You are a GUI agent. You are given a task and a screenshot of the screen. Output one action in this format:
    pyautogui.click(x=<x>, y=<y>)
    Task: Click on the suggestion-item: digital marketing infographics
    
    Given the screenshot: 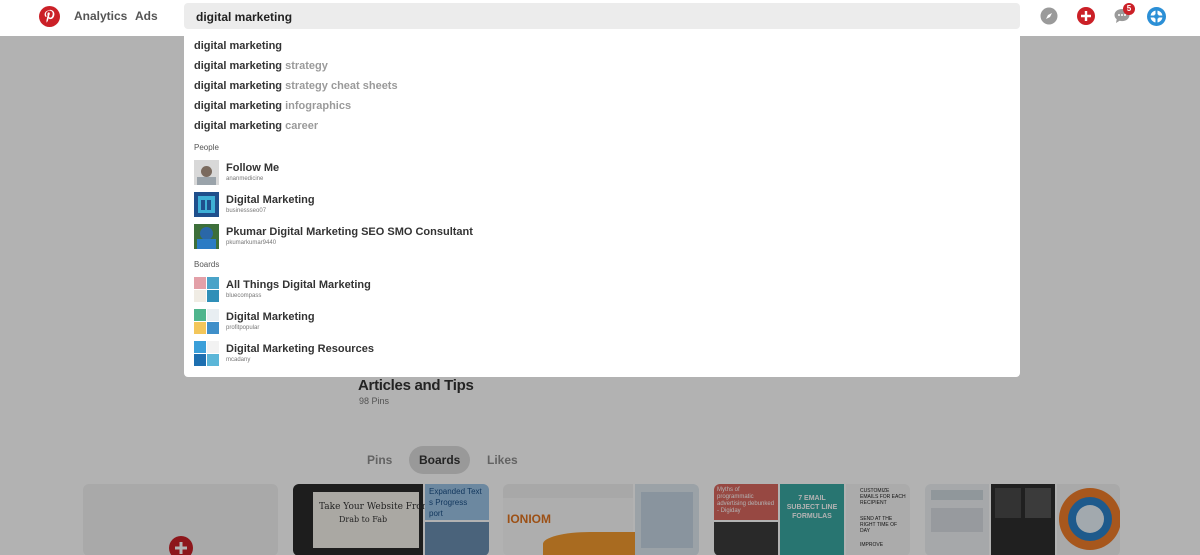 What is the action you would take?
    pyautogui.click(x=272, y=106)
    